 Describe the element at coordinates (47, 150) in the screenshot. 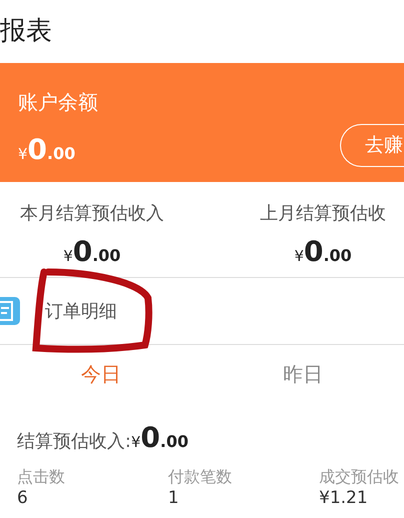

I see `balance-amount: ¥0.00` at that location.